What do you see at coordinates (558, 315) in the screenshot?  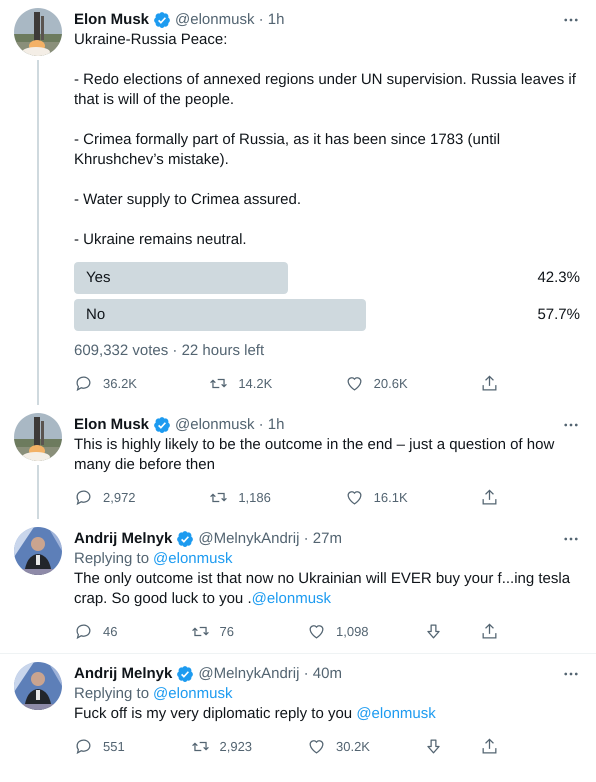 I see `poll-percent: 57.7%` at bounding box center [558, 315].